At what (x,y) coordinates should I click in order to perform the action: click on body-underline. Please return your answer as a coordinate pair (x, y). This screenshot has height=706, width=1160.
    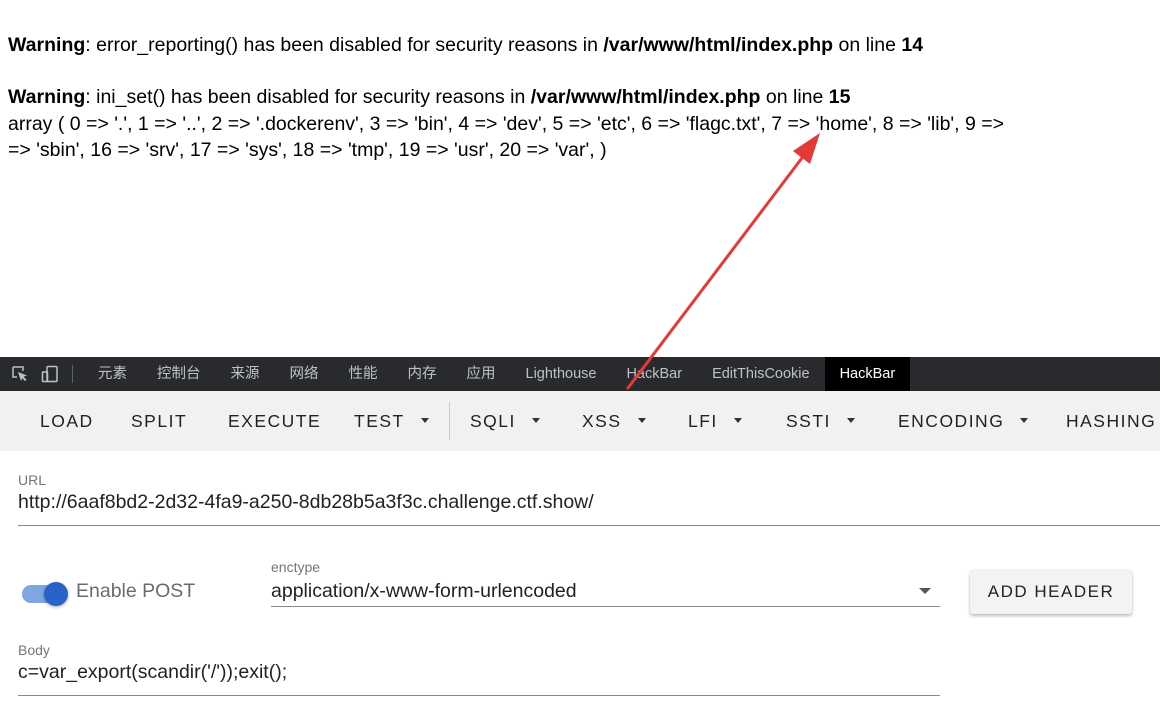
    Looking at the image, I should click on (479, 695).